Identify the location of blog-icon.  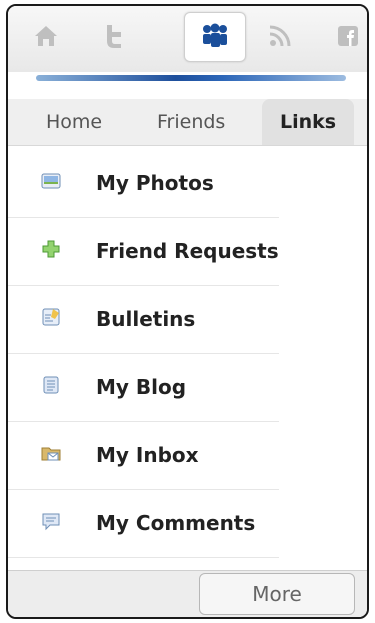
(51, 385).